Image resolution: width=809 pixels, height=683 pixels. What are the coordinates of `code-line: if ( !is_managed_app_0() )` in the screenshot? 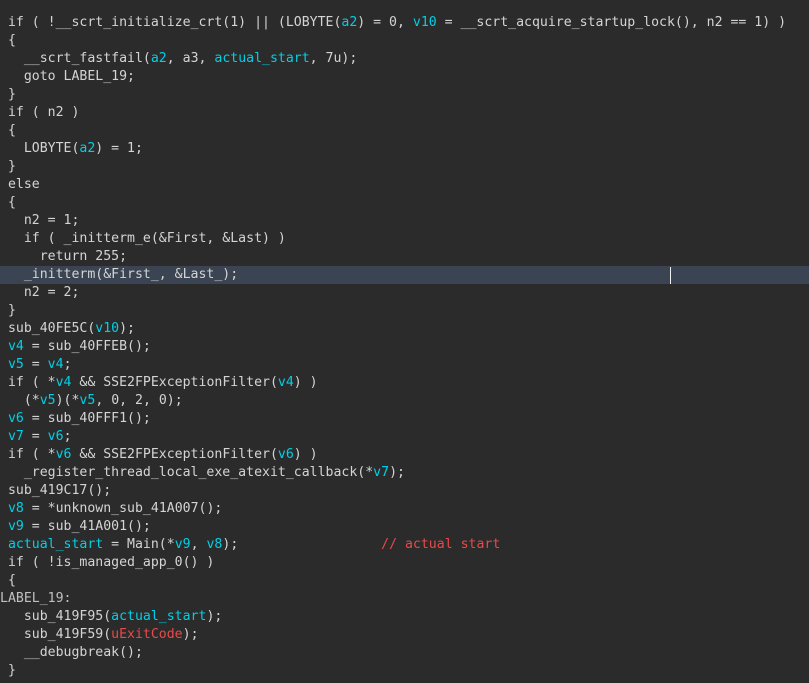 It's located at (404, 563).